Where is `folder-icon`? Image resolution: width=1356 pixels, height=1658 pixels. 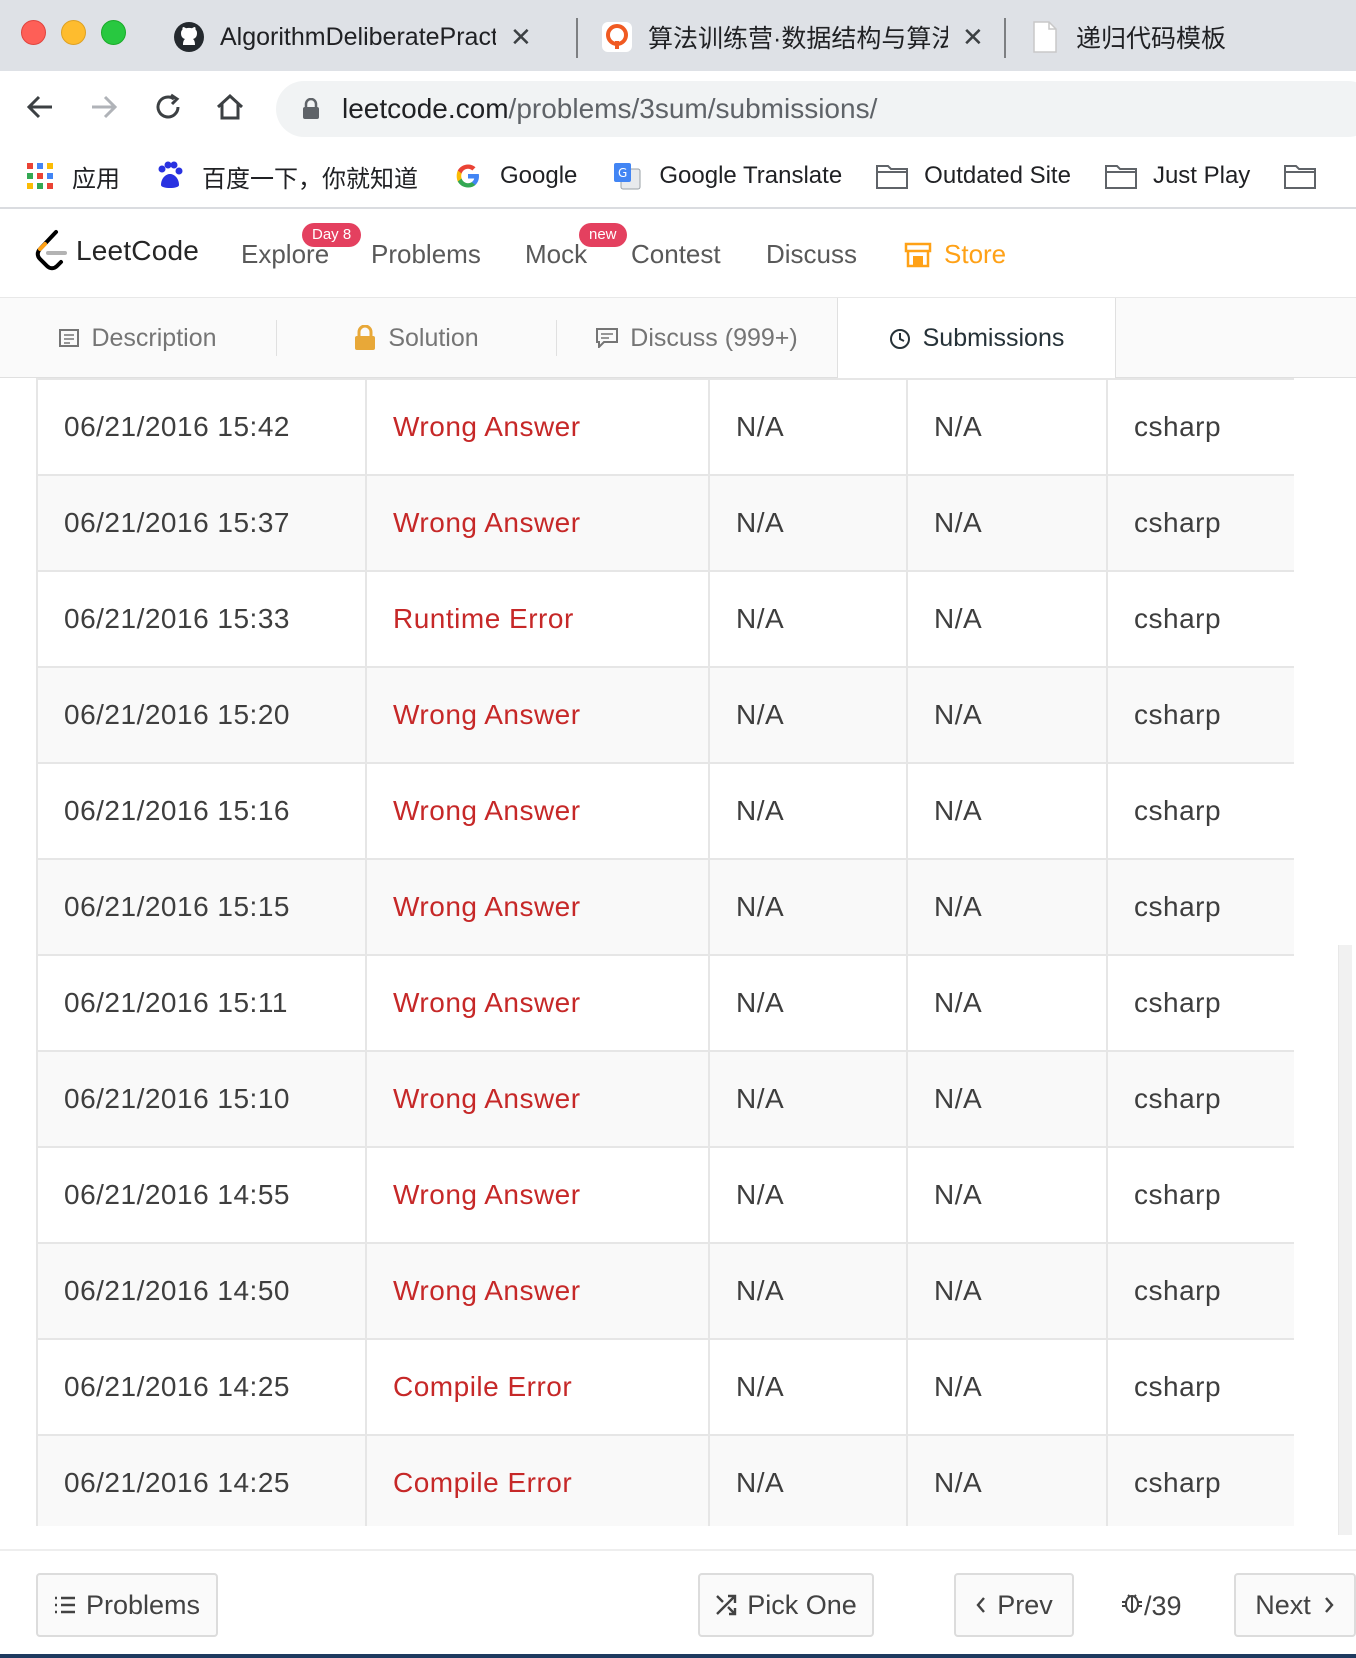
folder-icon is located at coordinates (1120, 176).